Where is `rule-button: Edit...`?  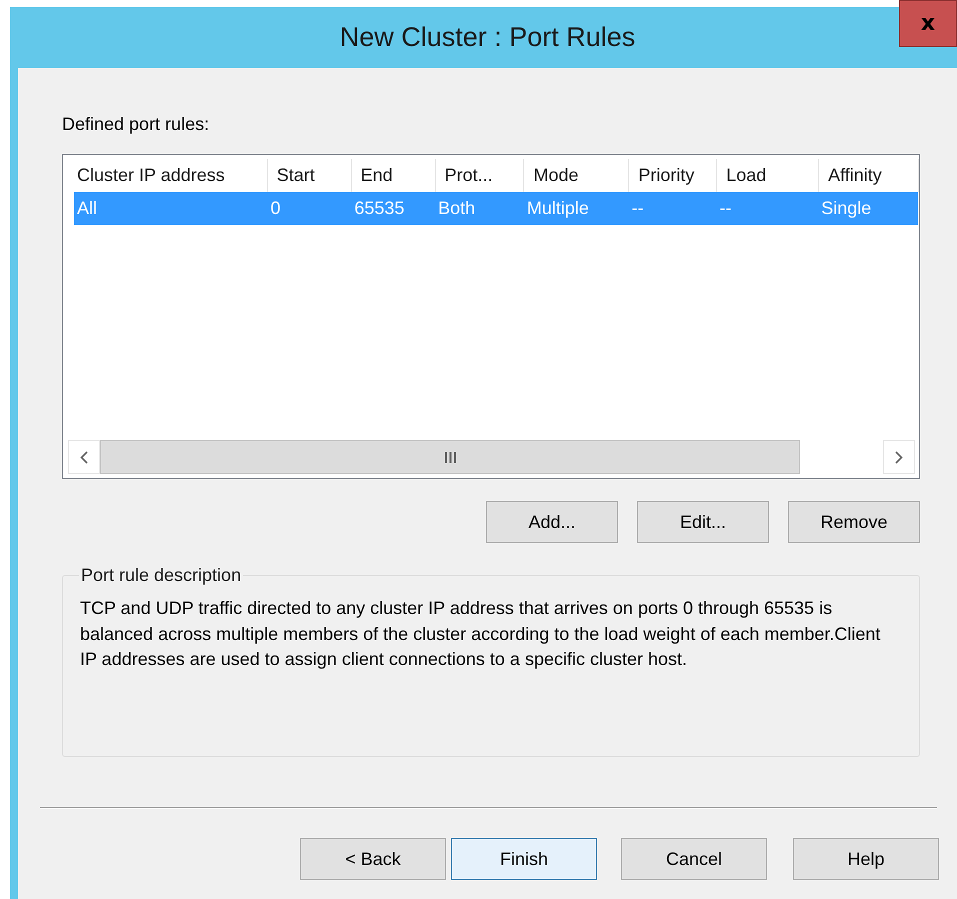
rule-button: Edit... is located at coordinates (703, 522).